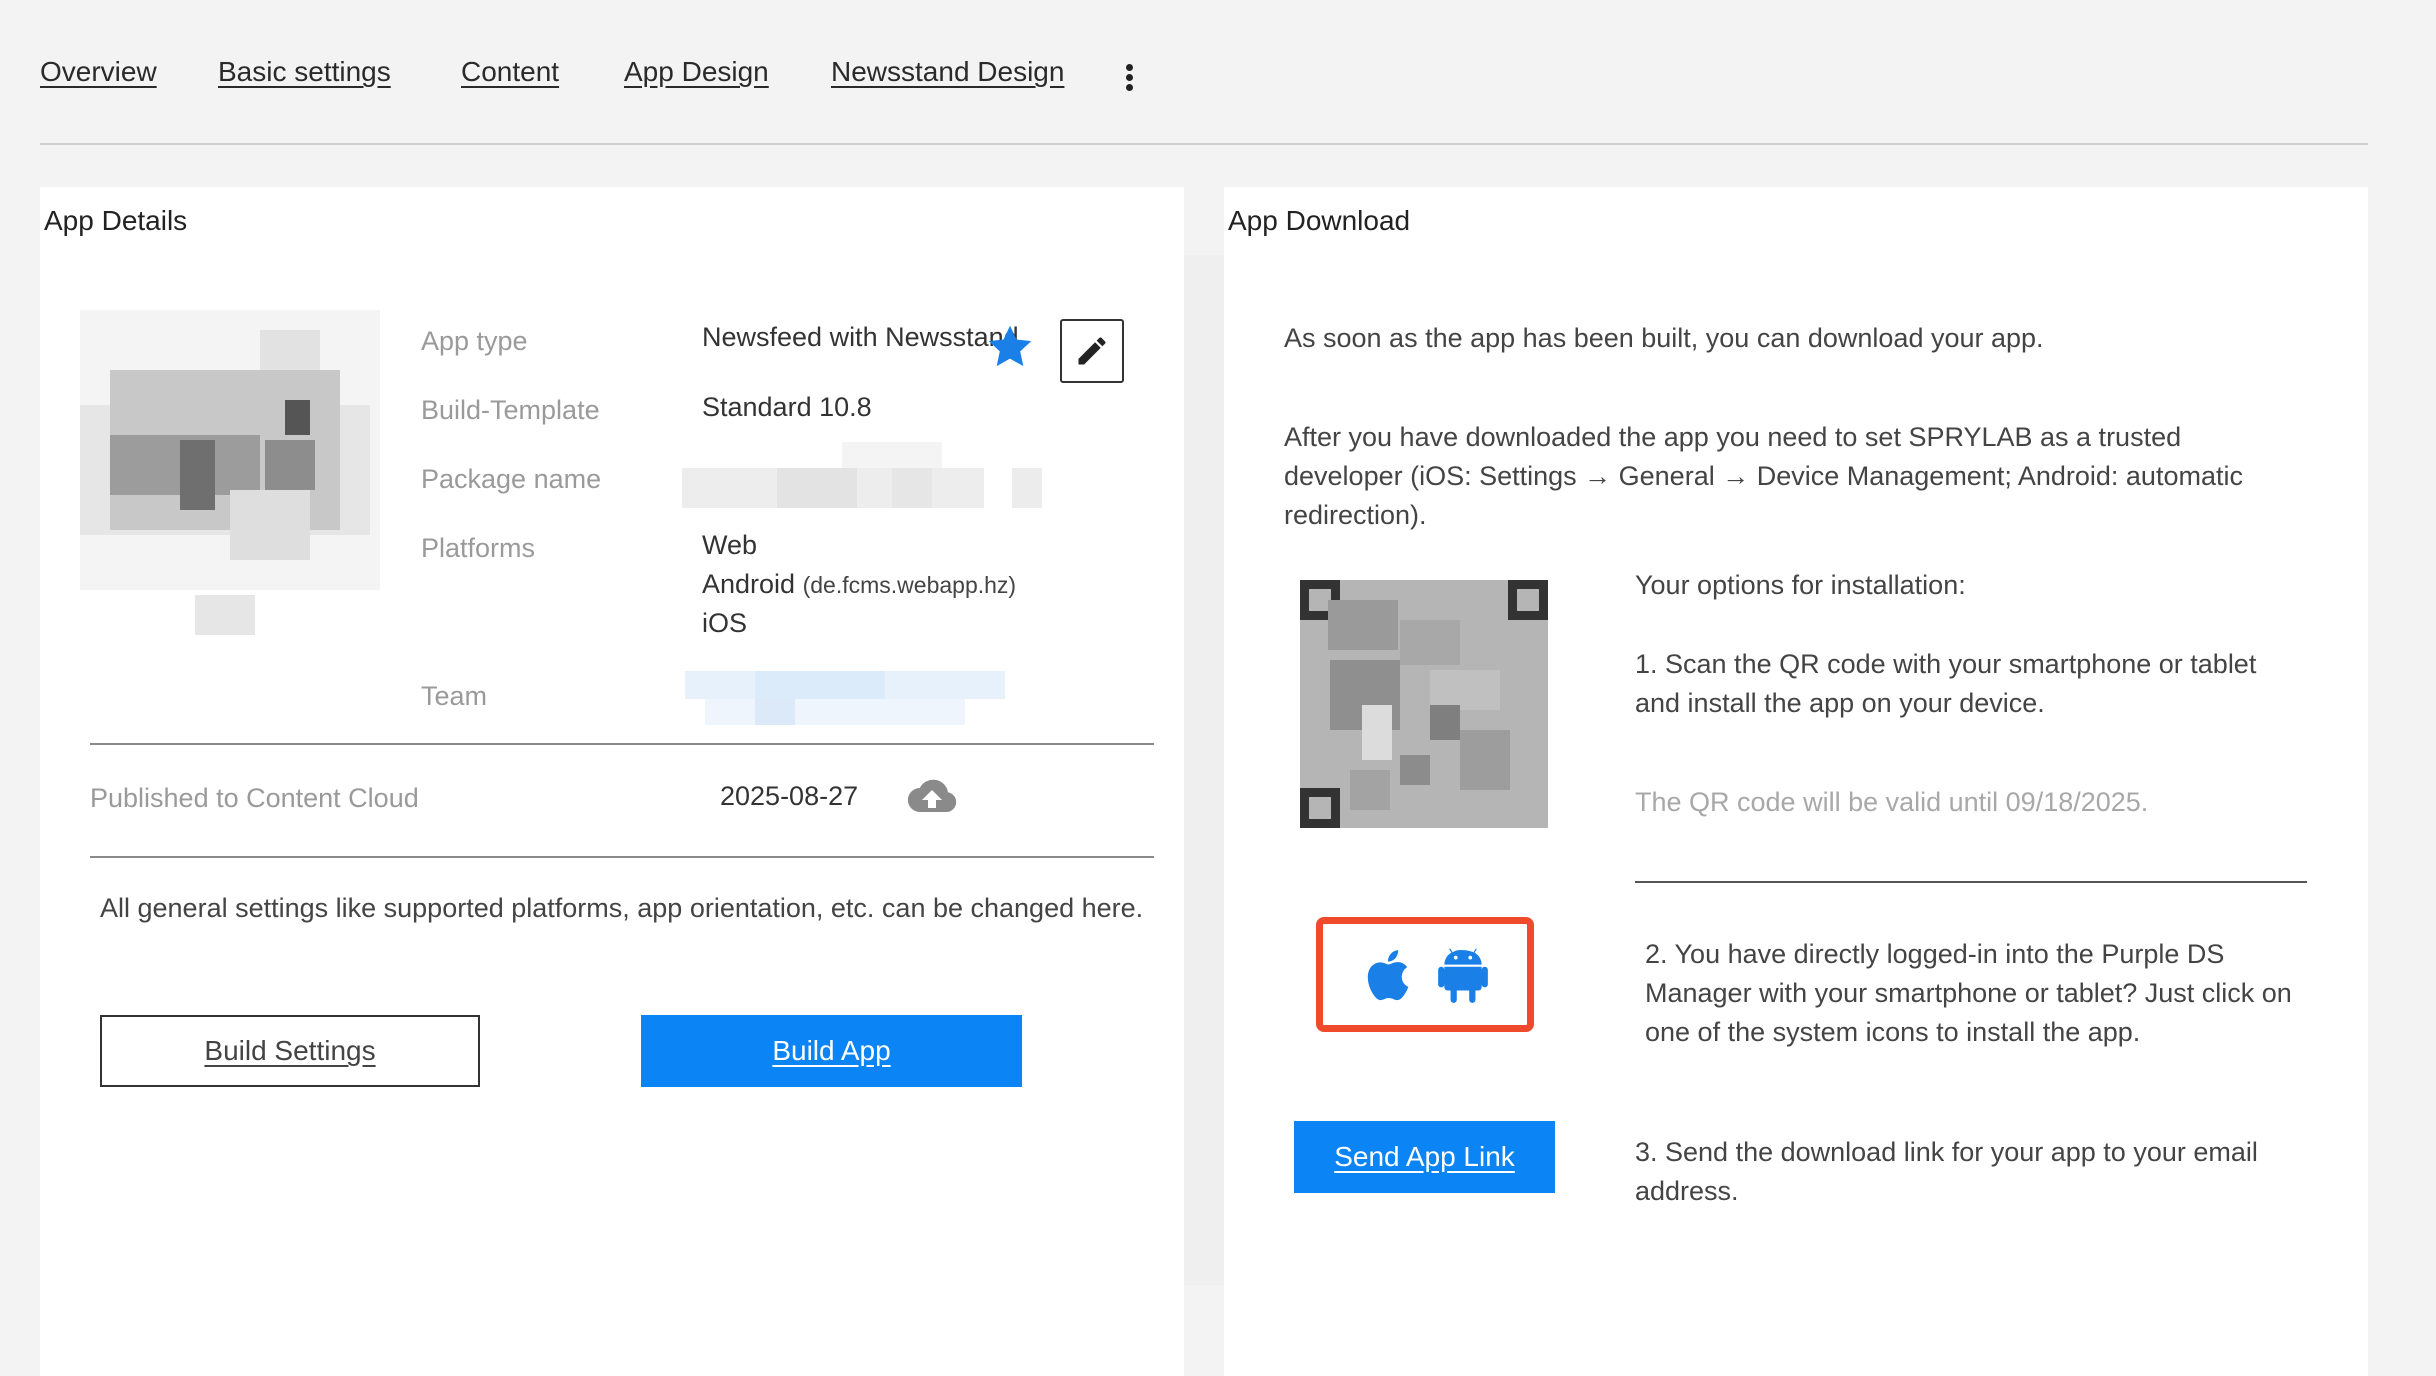 This screenshot has height=1376, width=2436. What do you see at coordinates (947, 72) in the screenshot?
I see `tab-newsstand-design: Newsstand Design` at bounding box center [947, 72].